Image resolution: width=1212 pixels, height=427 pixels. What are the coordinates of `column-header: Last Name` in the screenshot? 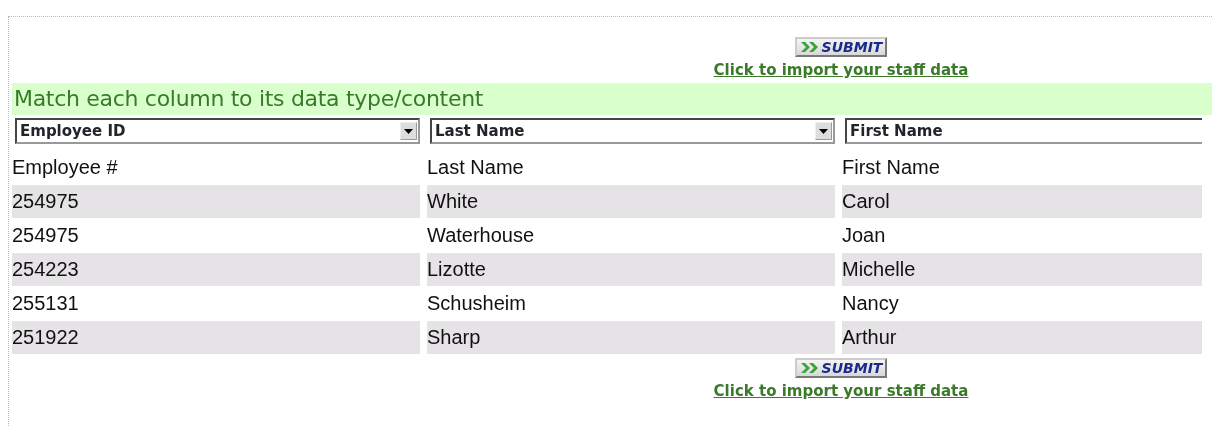 It's located at (476, 167).